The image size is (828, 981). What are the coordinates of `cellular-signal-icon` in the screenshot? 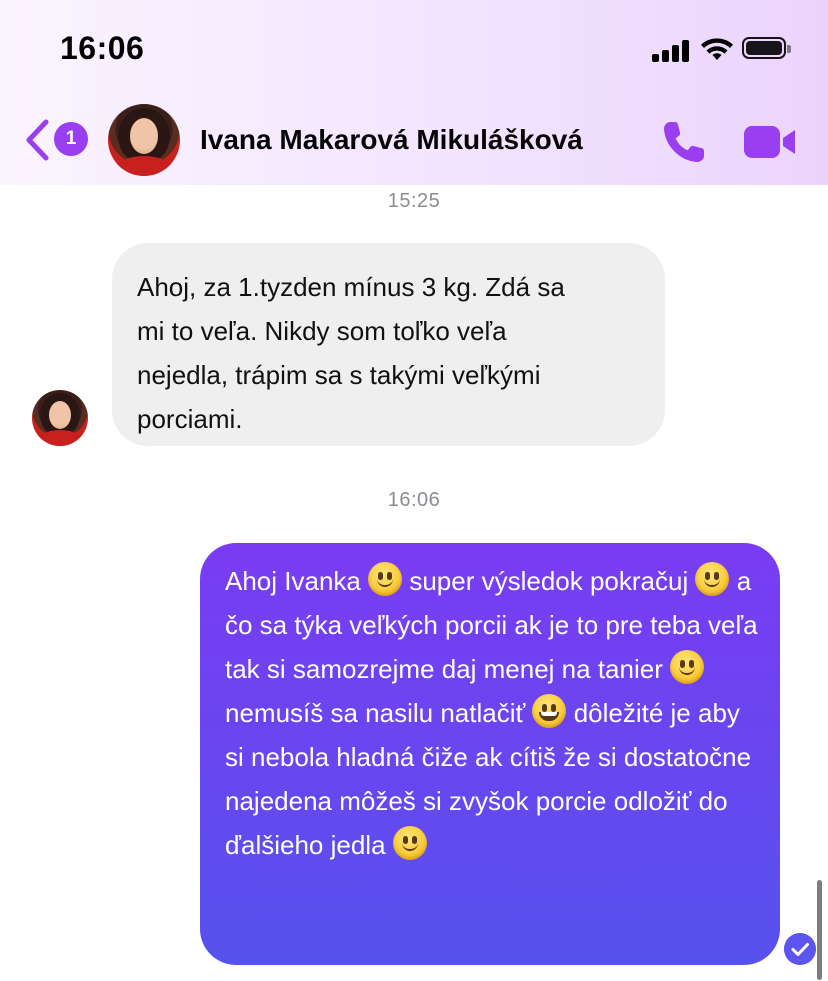 It's located at (672, 50).